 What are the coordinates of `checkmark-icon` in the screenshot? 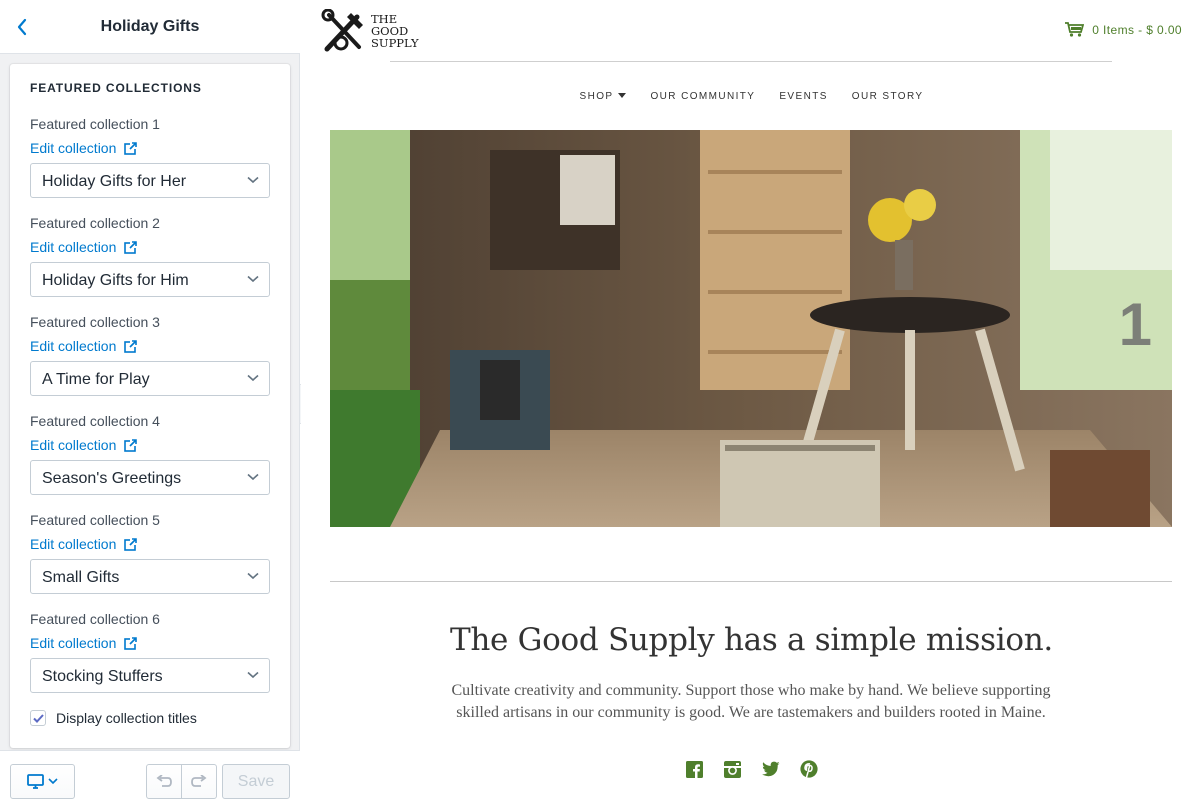 It's located at (38, 718).